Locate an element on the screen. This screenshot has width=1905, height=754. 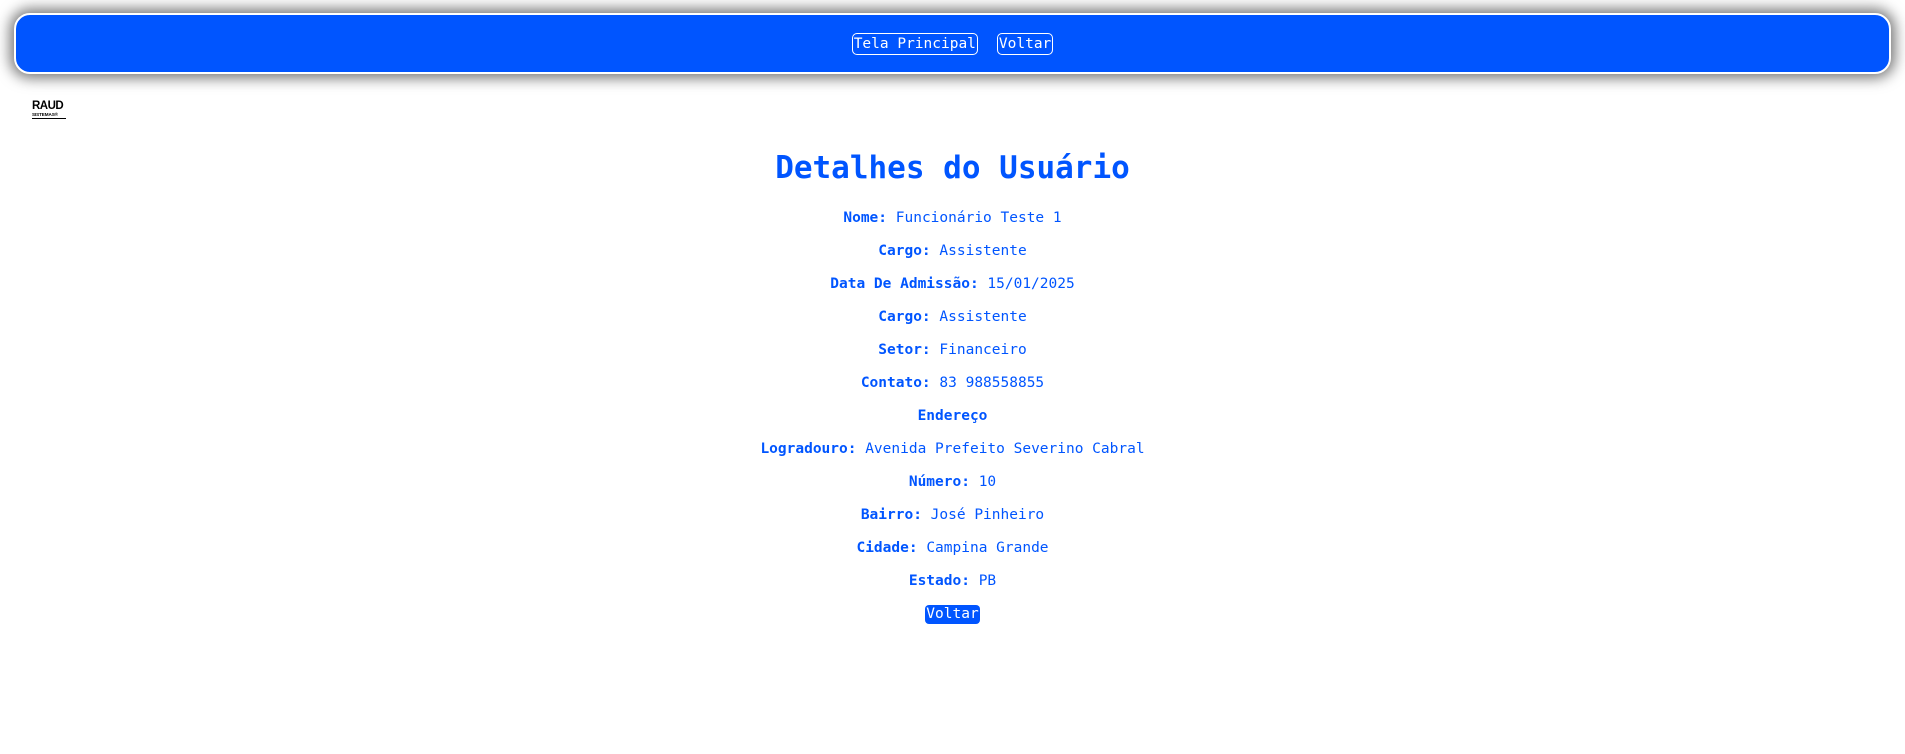
section-heading: Endereço is located at coordinates (952, 416).